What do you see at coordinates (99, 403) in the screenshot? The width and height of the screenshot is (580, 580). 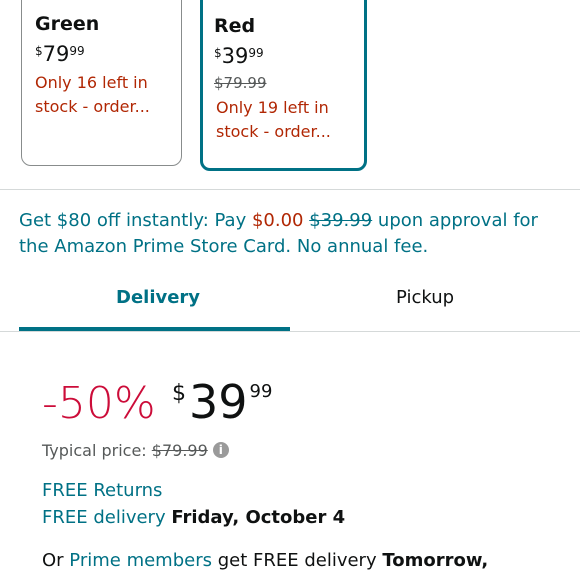 I see `discount-percentage: -50%` at bounding box center [99, 403].